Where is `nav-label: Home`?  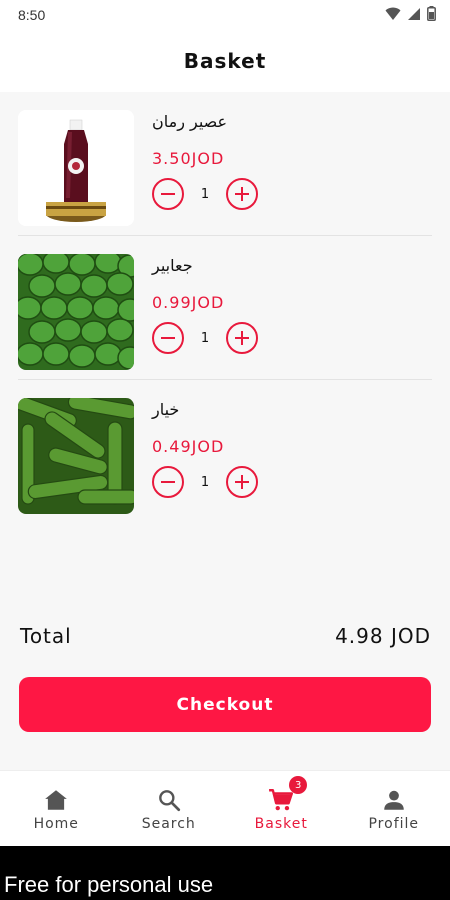 nav-label: Home is located at coordinates (56, 824).